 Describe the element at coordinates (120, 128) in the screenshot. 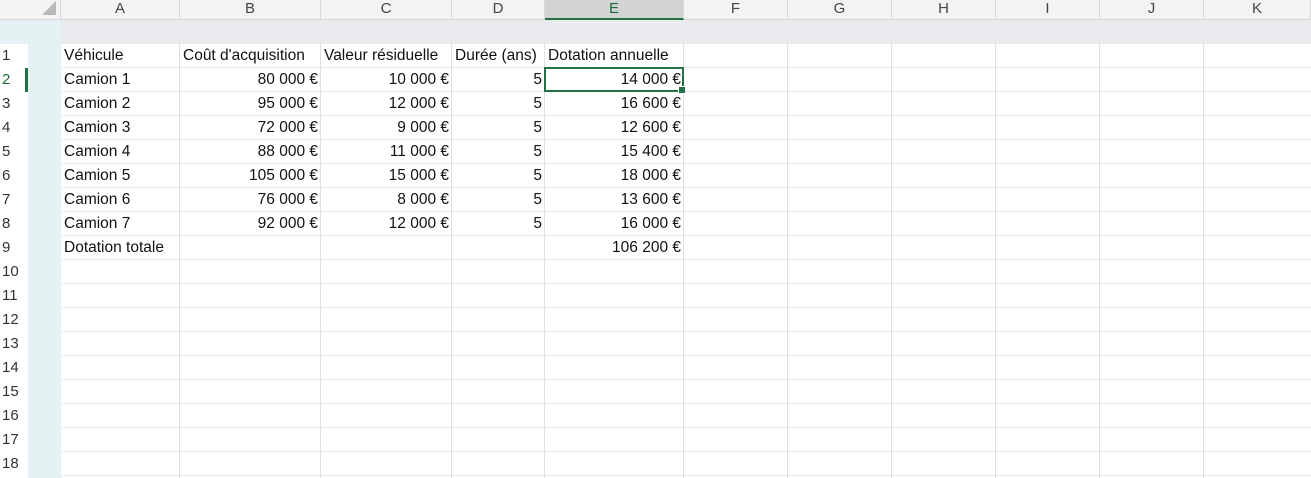

I see `cell-a4: Camion 3` at that location.